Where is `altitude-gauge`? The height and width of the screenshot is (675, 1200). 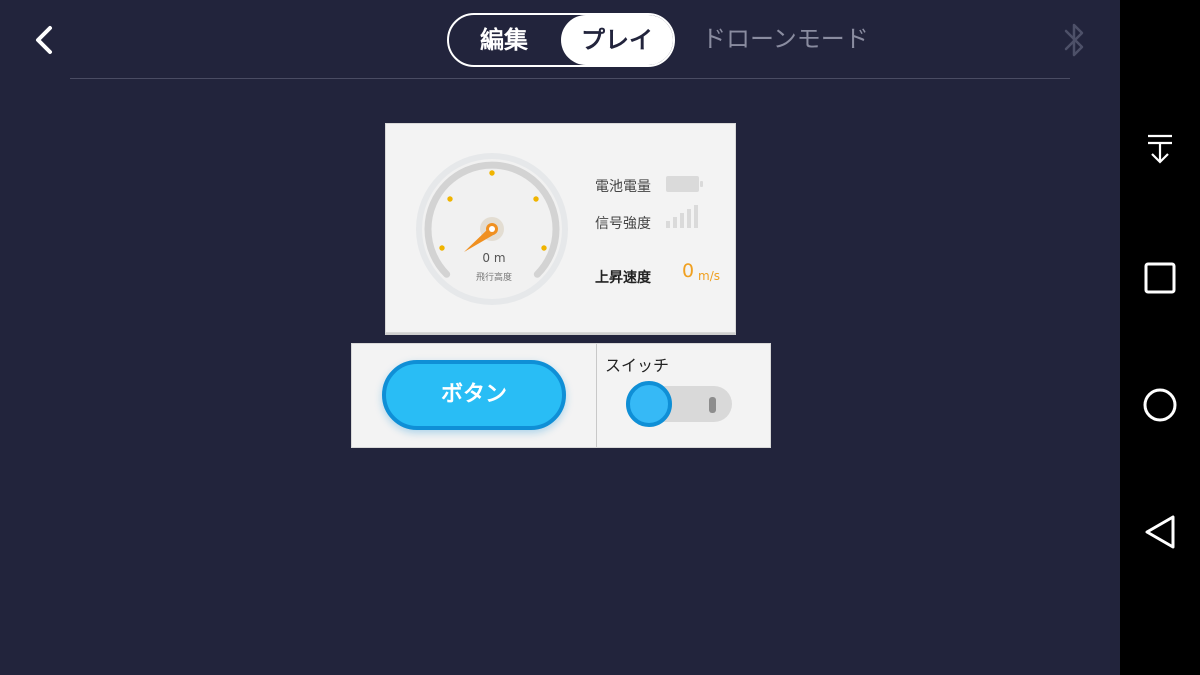
altitude-gauge is located at coordinates (492, 229).